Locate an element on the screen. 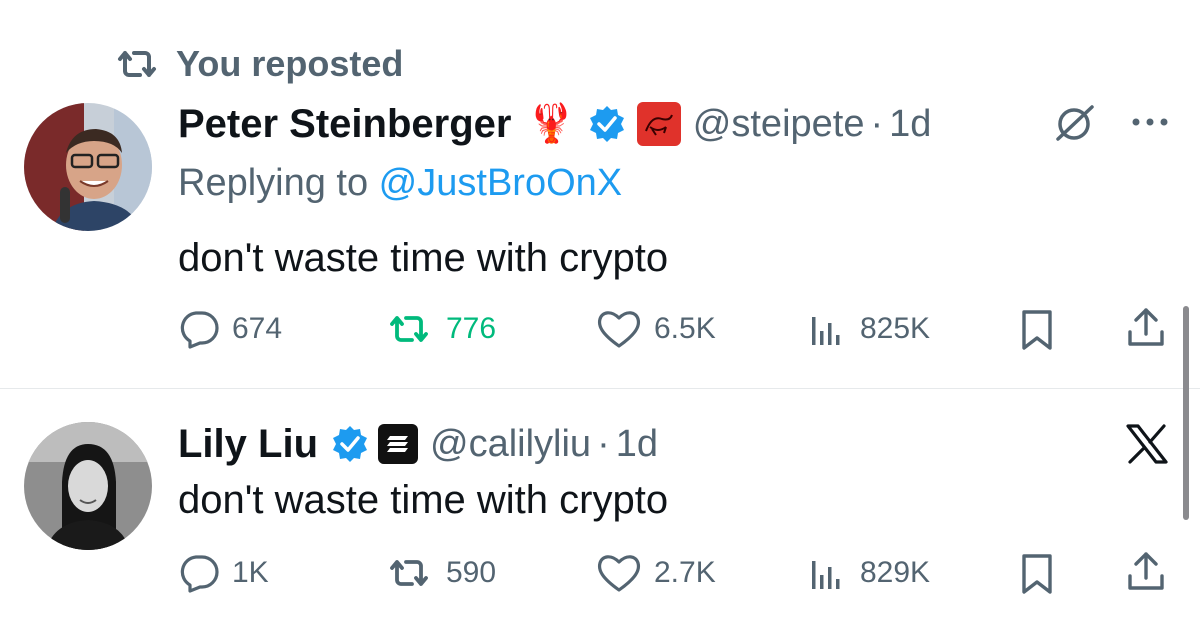 Image resolution: width=1200 pixels, height=629 pixels. repost-header: You reposted is located at coordinates (258, 63).